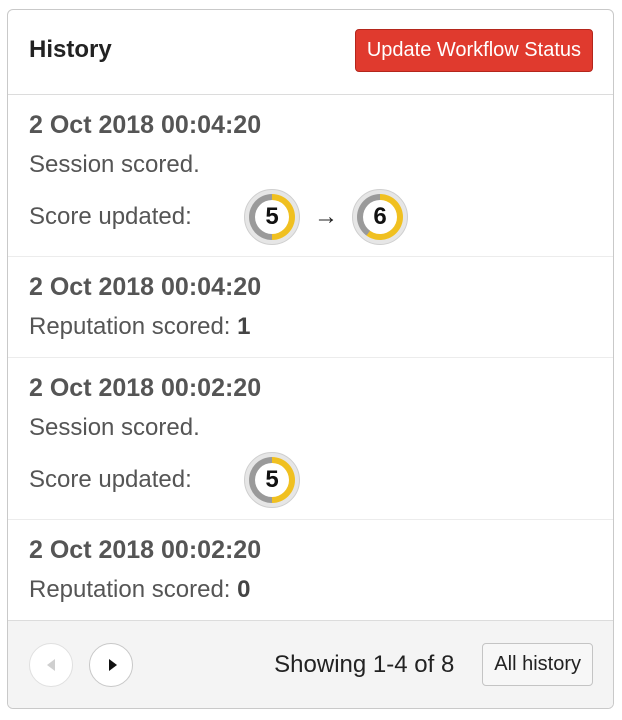 Image resolution: width=622 pixels, height=720 pixels. I want to click on chevron-left-icon, so click(51, 664).